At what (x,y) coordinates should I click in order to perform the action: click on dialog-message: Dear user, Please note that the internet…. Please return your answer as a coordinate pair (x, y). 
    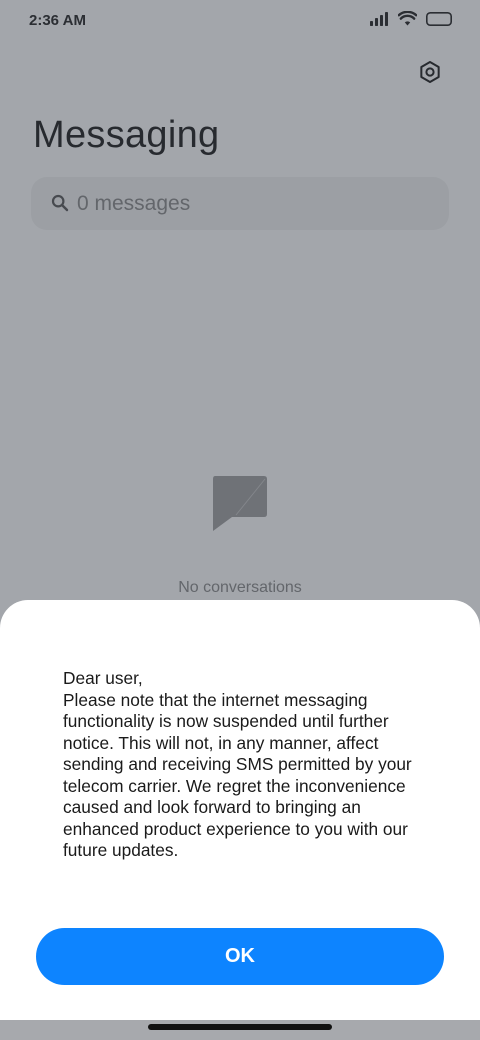
    Looking at the image, I should click on (237, 764).